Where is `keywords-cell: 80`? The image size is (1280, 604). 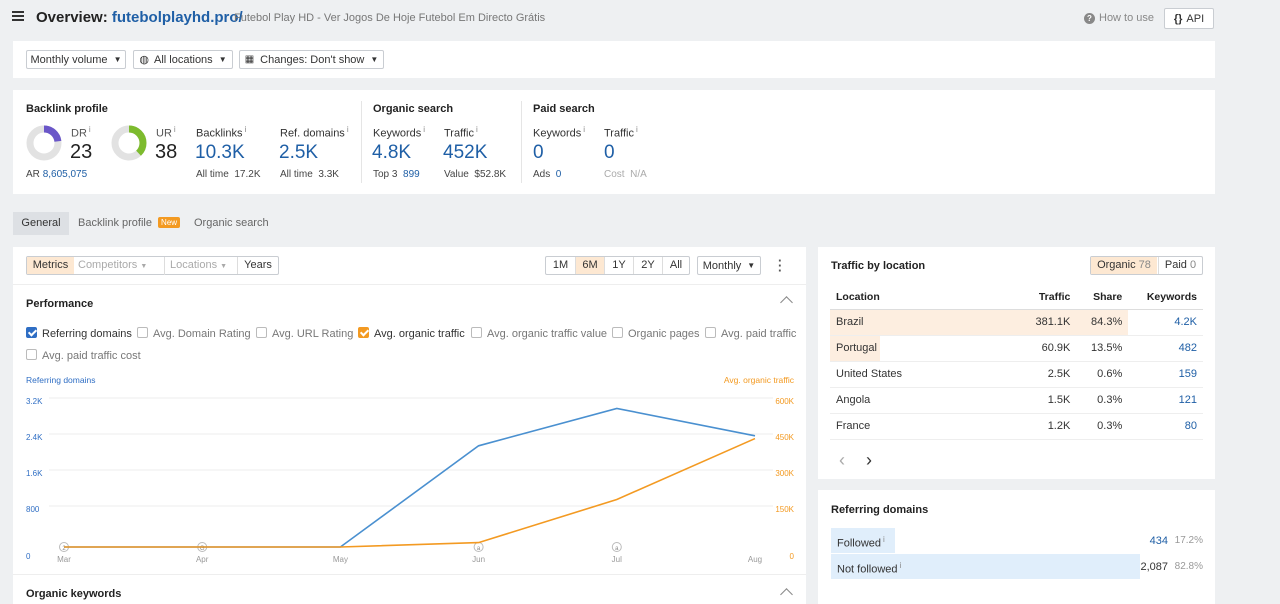
keywords-cell: 80 is located at coordinates (1165, 426).